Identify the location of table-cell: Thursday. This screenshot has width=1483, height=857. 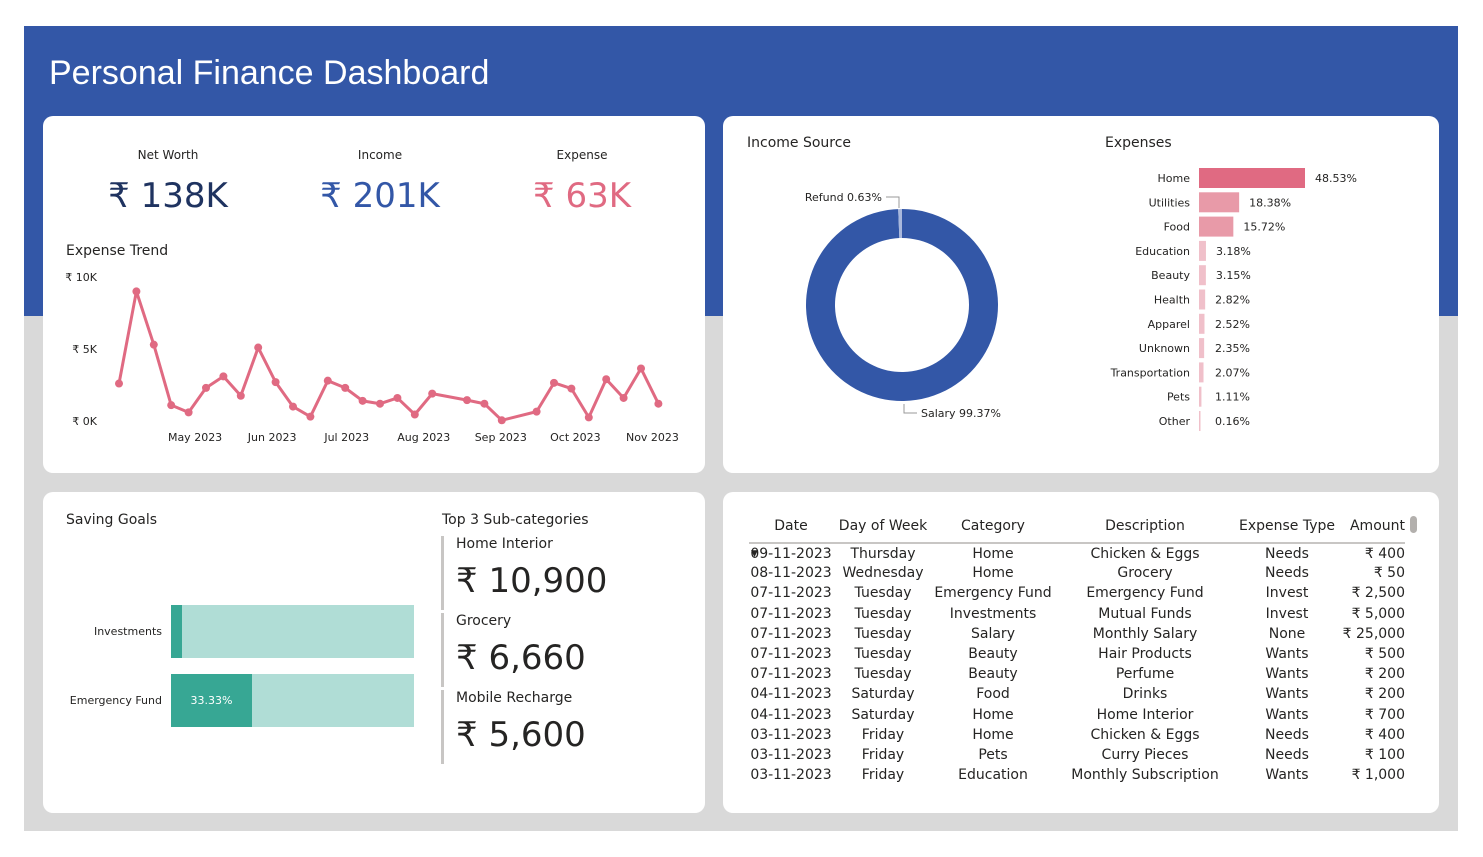
(883, 553).